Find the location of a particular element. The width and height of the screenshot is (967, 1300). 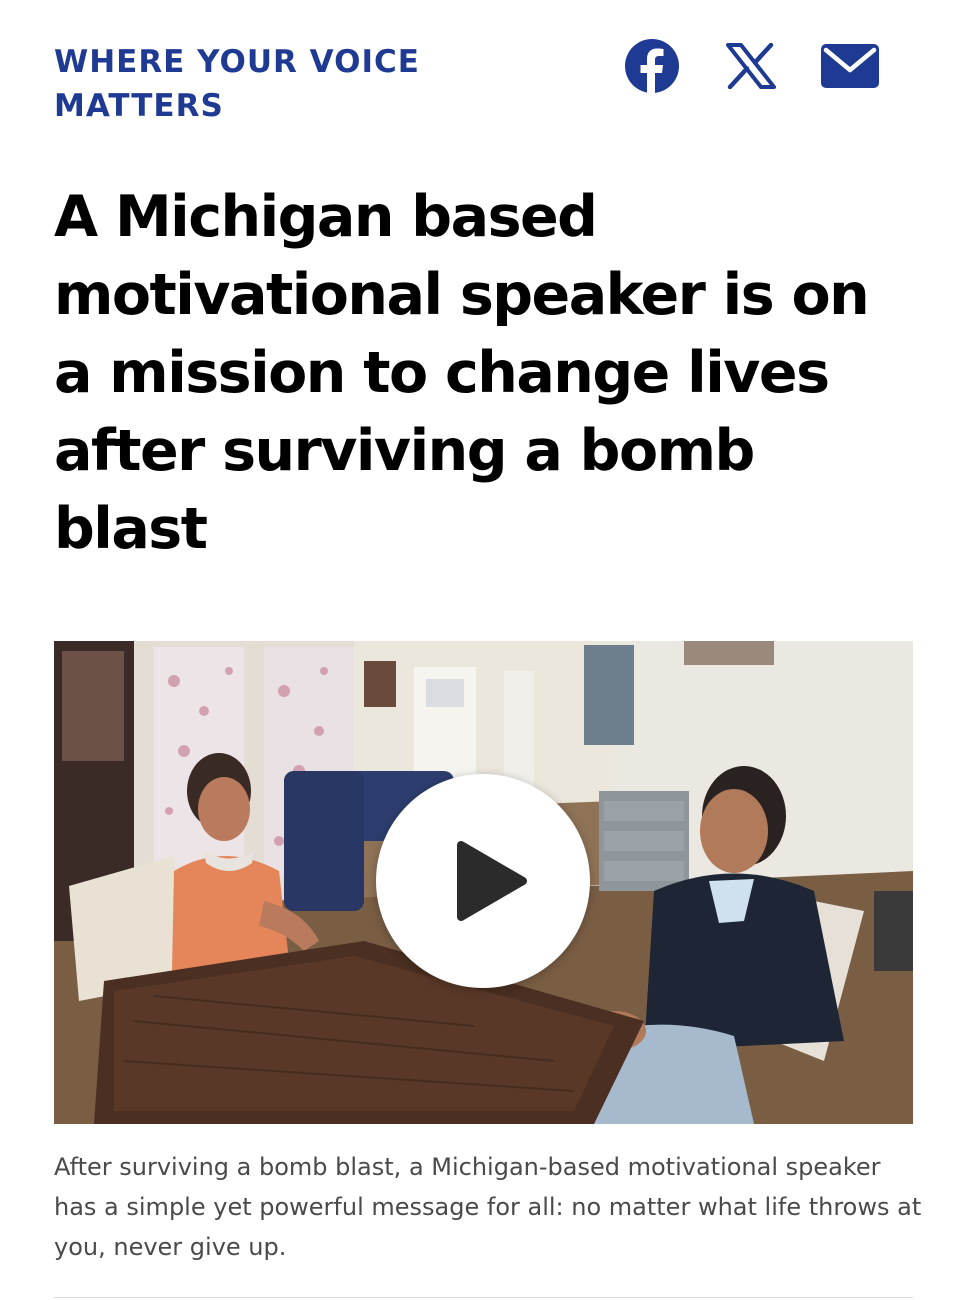

facebook-share-button is located at coordinates (652, 66).